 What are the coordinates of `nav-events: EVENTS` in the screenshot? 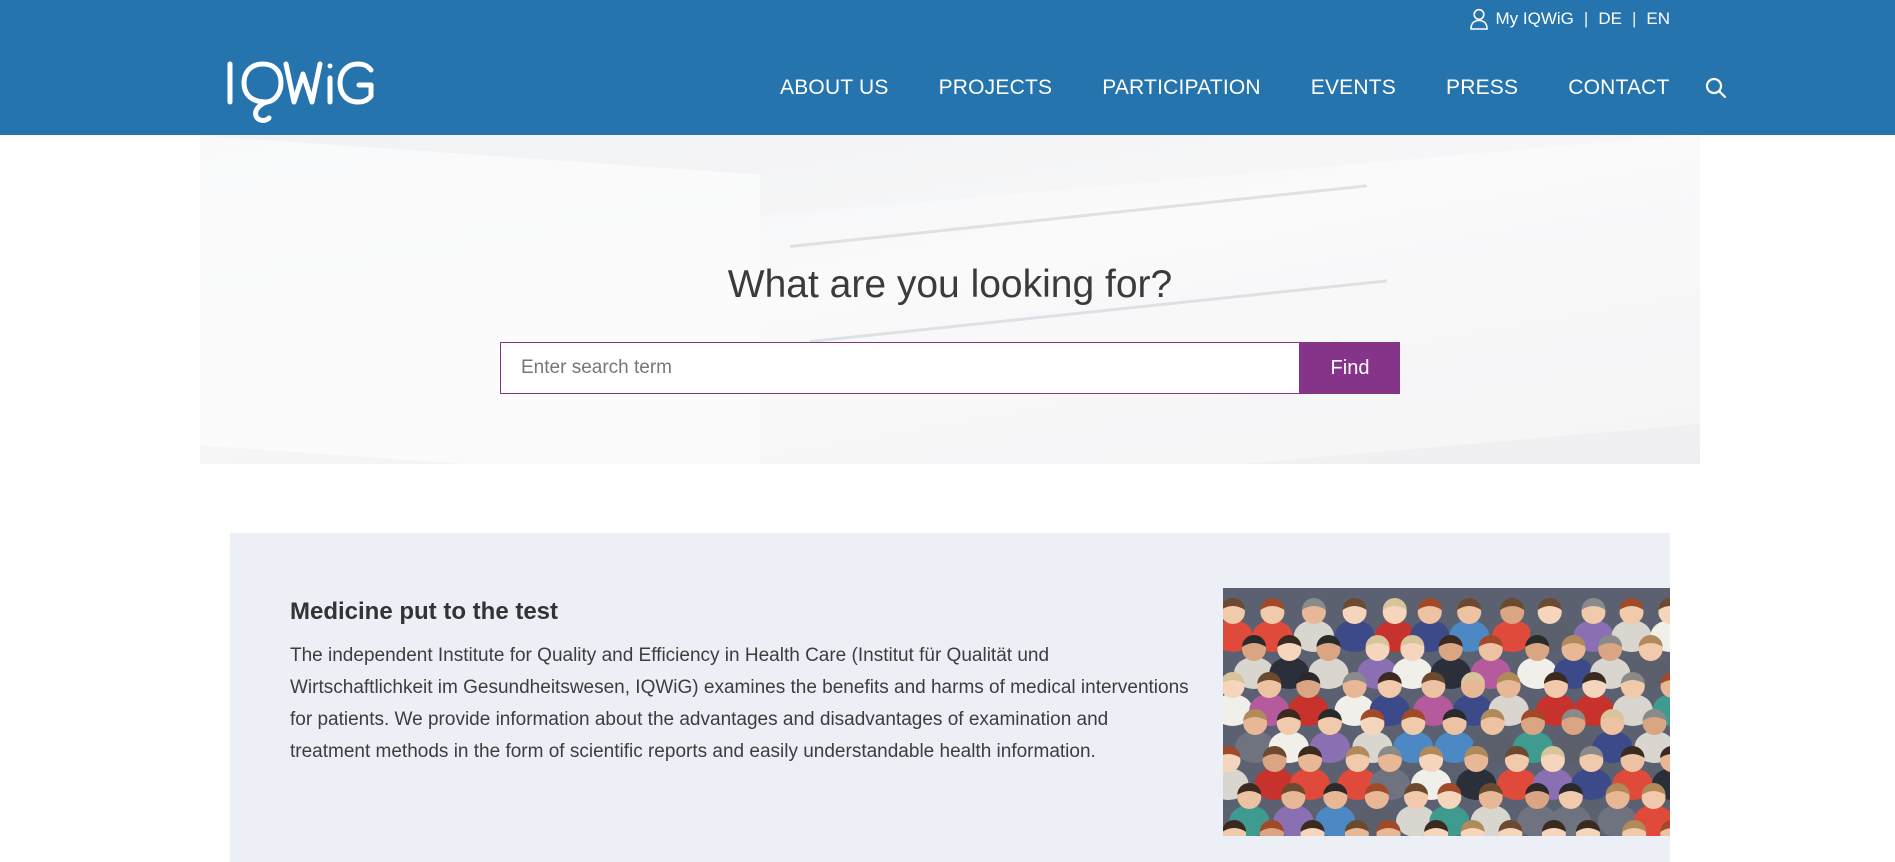 It's located at (1353, 88).